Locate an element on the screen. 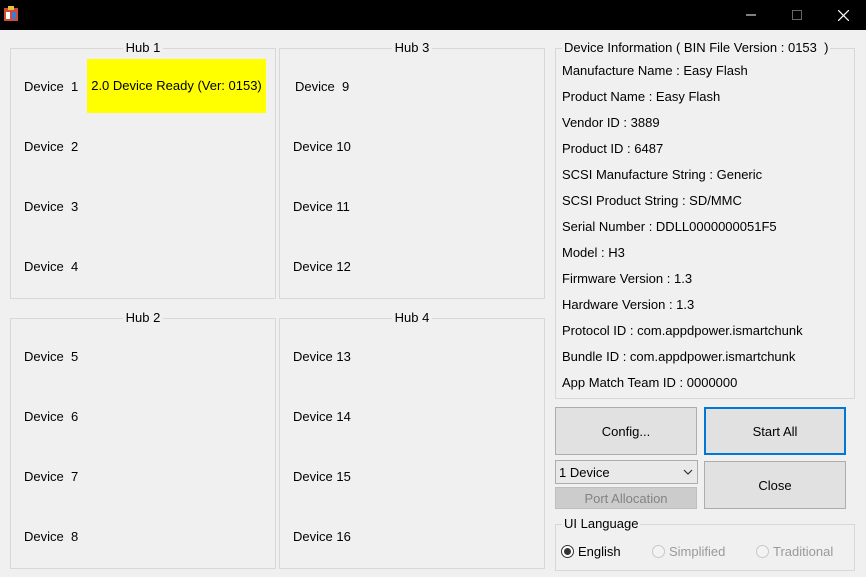  hub-title: Hub 4 is located at coordinates (412, 317).